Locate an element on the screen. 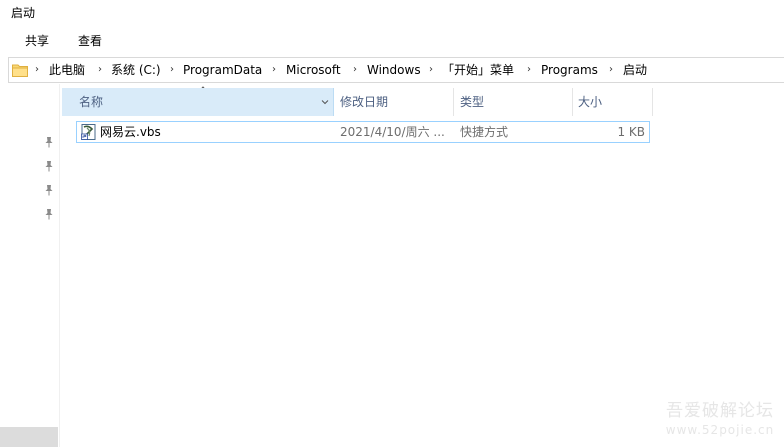 The height and width of the screenshot is (447, 784). column-header-name-label: 名称 is located at coordinates (91, 102).